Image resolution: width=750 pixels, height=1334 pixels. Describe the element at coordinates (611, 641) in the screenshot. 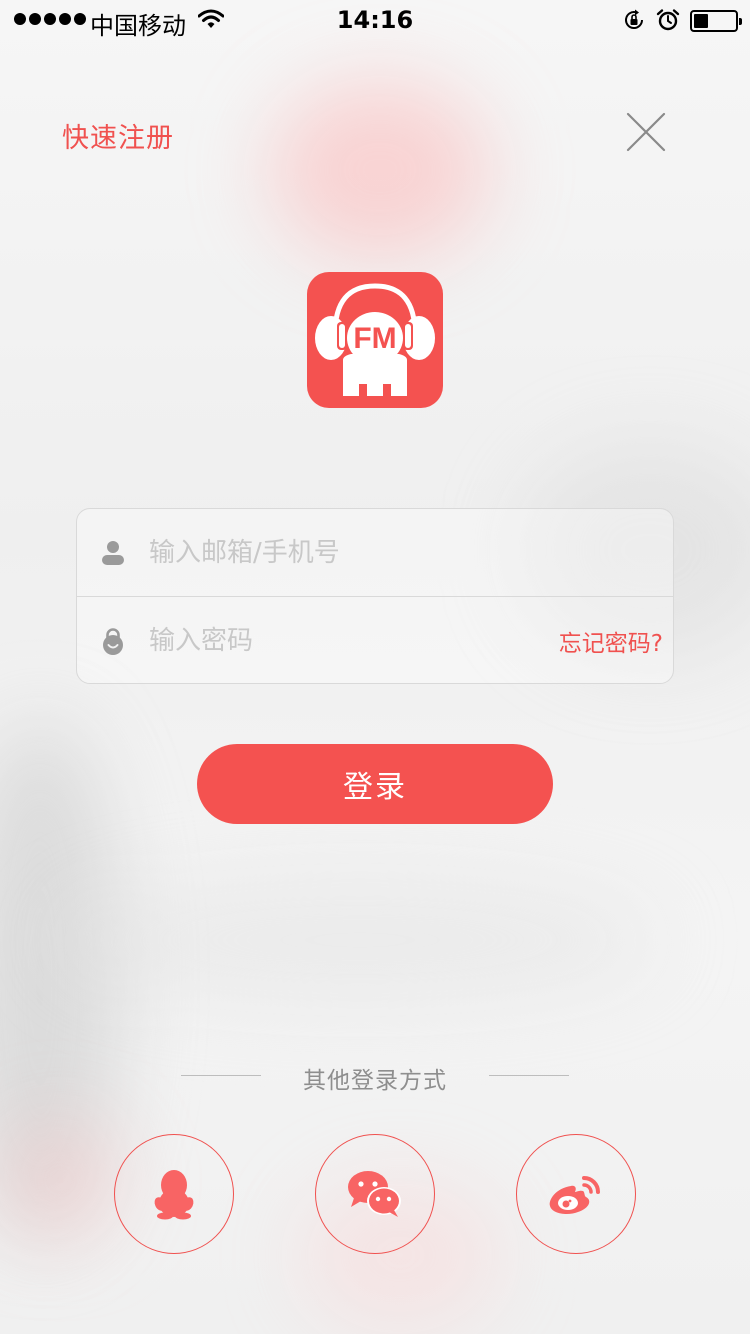

I see `forgot-password-link: 忘记密码?` at that location.